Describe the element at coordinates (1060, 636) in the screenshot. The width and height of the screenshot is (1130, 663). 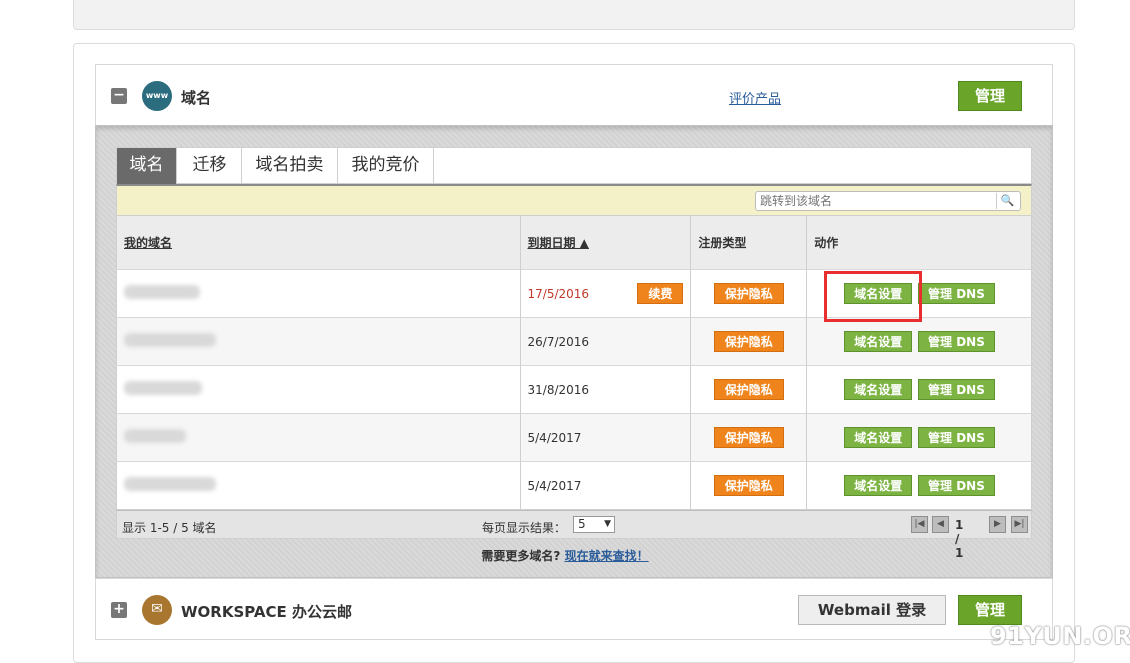
I see `watermark: 91YUN.ORG` at that location.